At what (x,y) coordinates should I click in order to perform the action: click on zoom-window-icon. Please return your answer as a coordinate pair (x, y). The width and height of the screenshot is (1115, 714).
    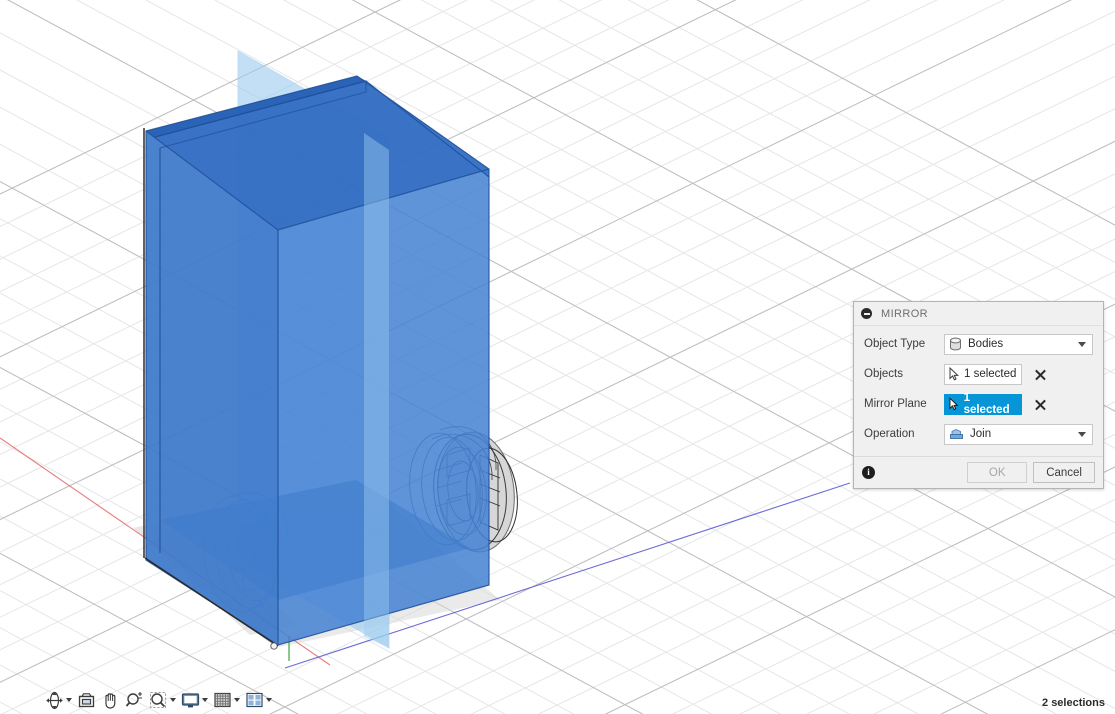
    Looking at the image, I should click on (158, 700).